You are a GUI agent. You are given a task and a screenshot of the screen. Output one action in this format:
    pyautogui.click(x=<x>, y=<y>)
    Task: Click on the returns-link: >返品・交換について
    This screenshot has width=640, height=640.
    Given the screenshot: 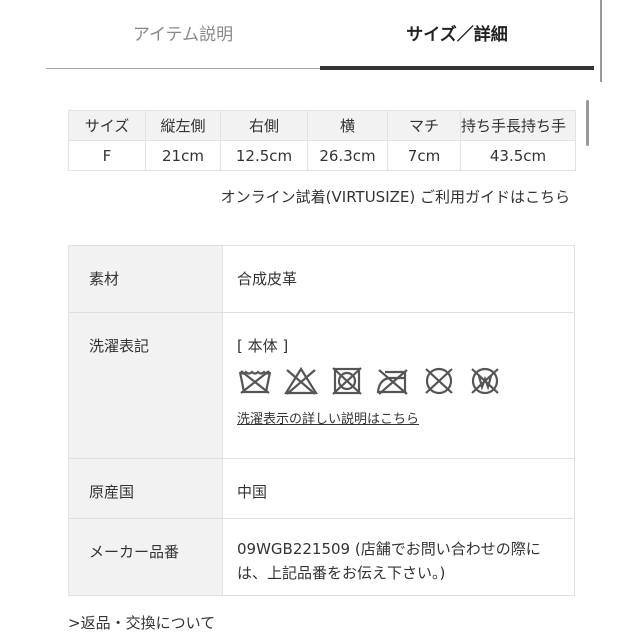 What is the action you would take?
    pyautogui.click(x=141, y=622)
    